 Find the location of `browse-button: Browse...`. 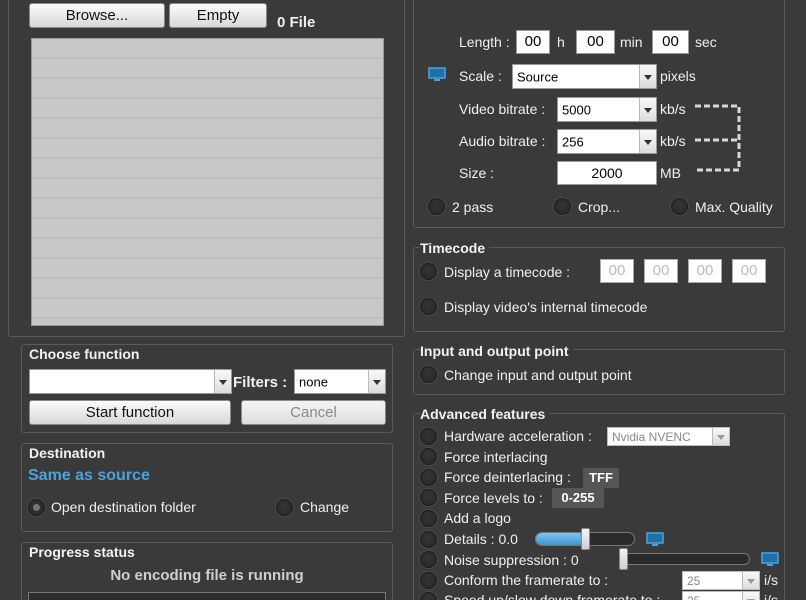

browse-button: Browse... is located at coordinates (97, 15).